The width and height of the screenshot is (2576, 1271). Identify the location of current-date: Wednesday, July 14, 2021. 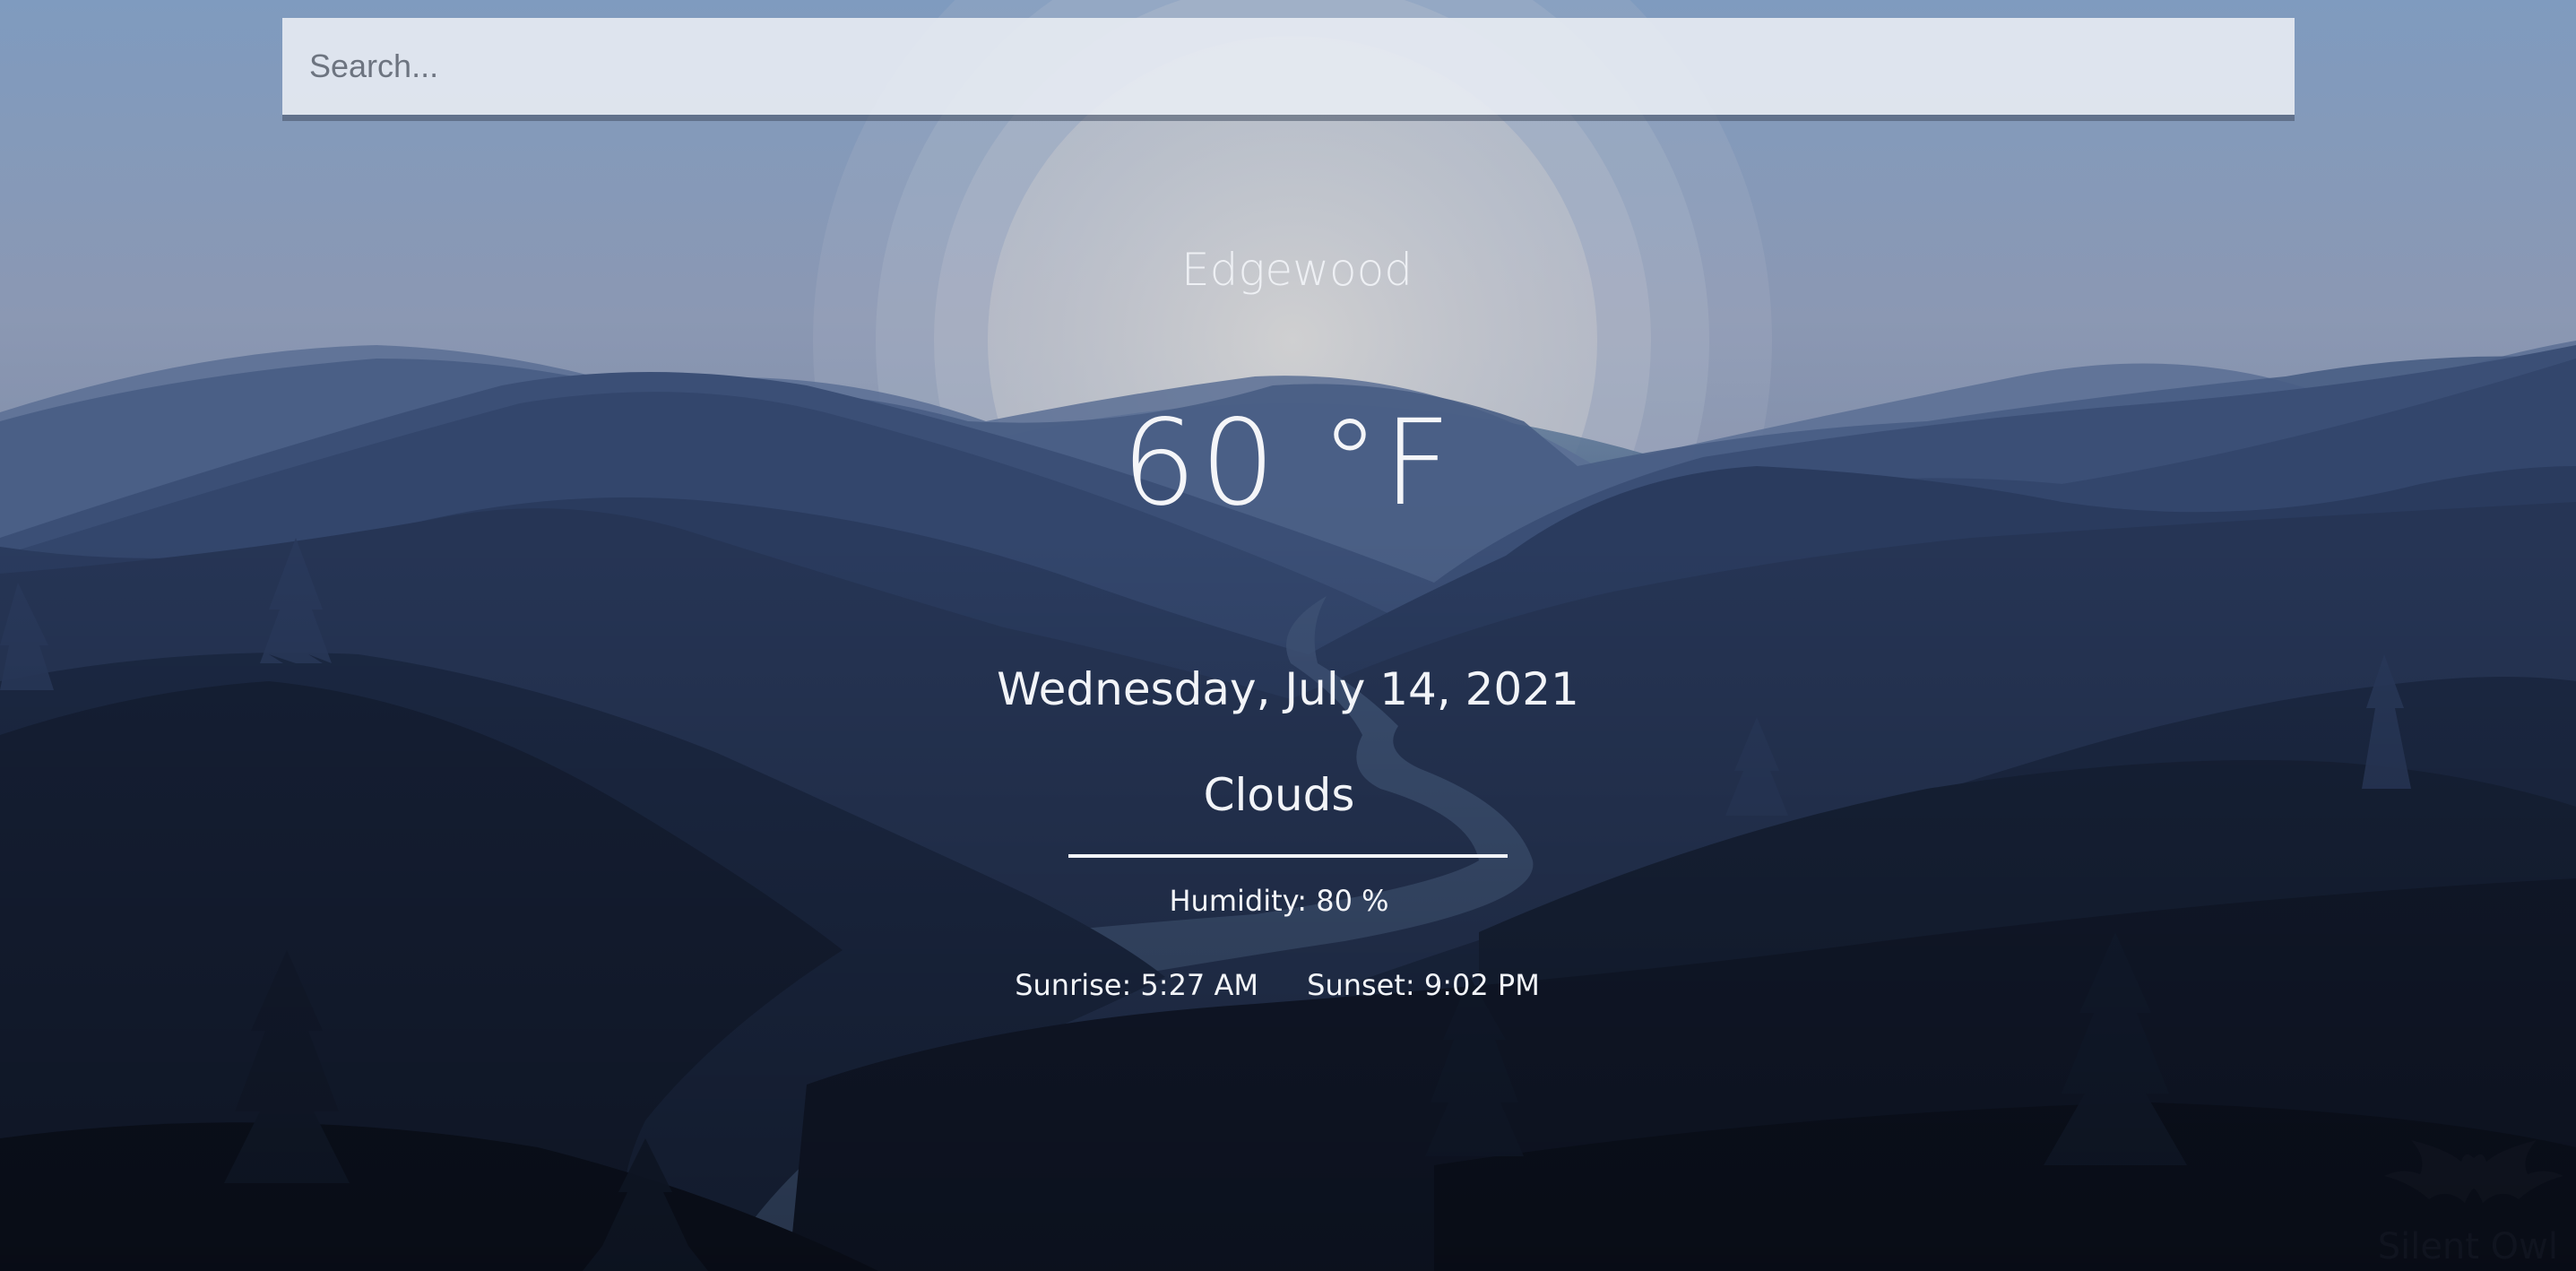
(1288, 689).